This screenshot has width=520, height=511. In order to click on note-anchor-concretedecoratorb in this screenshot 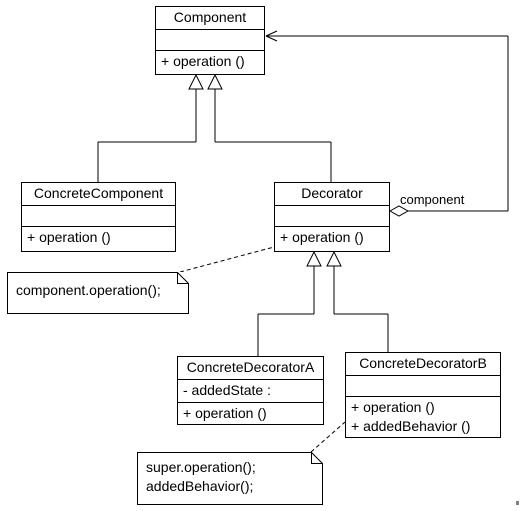, I will do `click(328, 437)`.